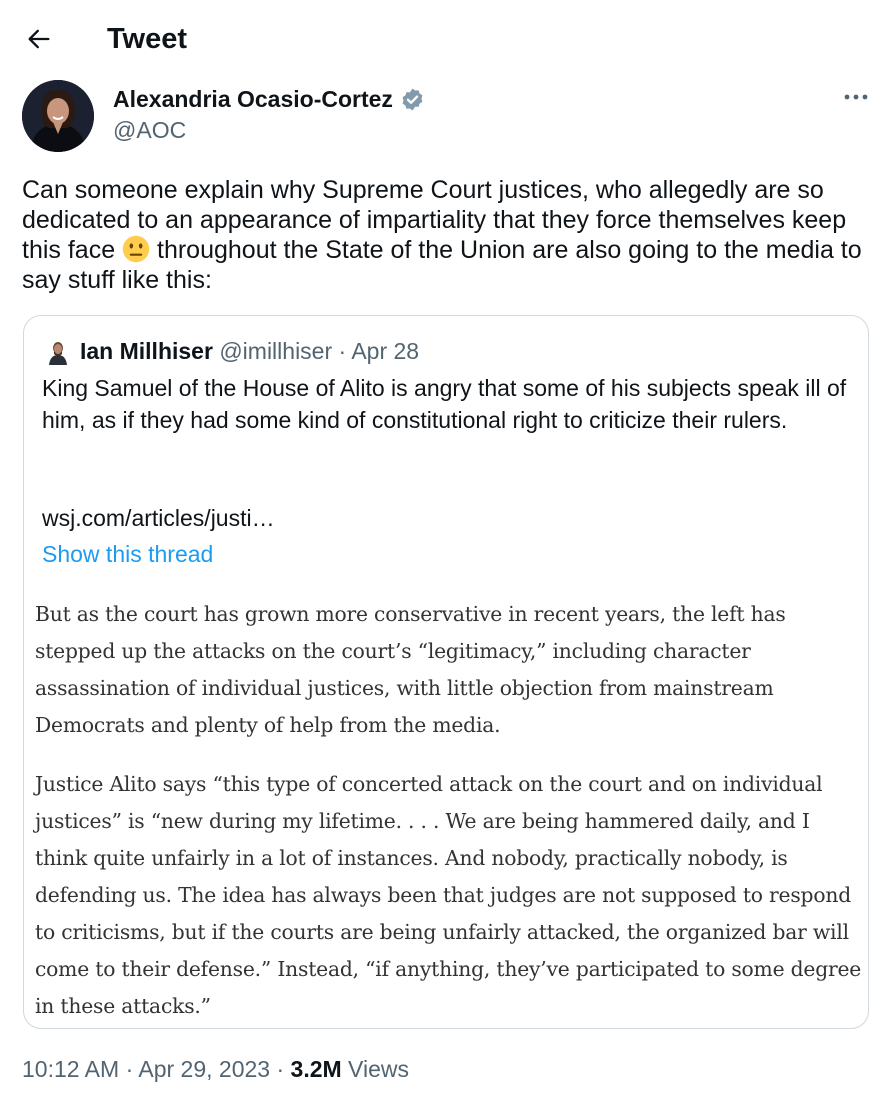  What do you see at coordinates (204, 1069) in the screenshot?
I see `tweet-date: Apr 29, 2023` at bounding box center [204, 1069].